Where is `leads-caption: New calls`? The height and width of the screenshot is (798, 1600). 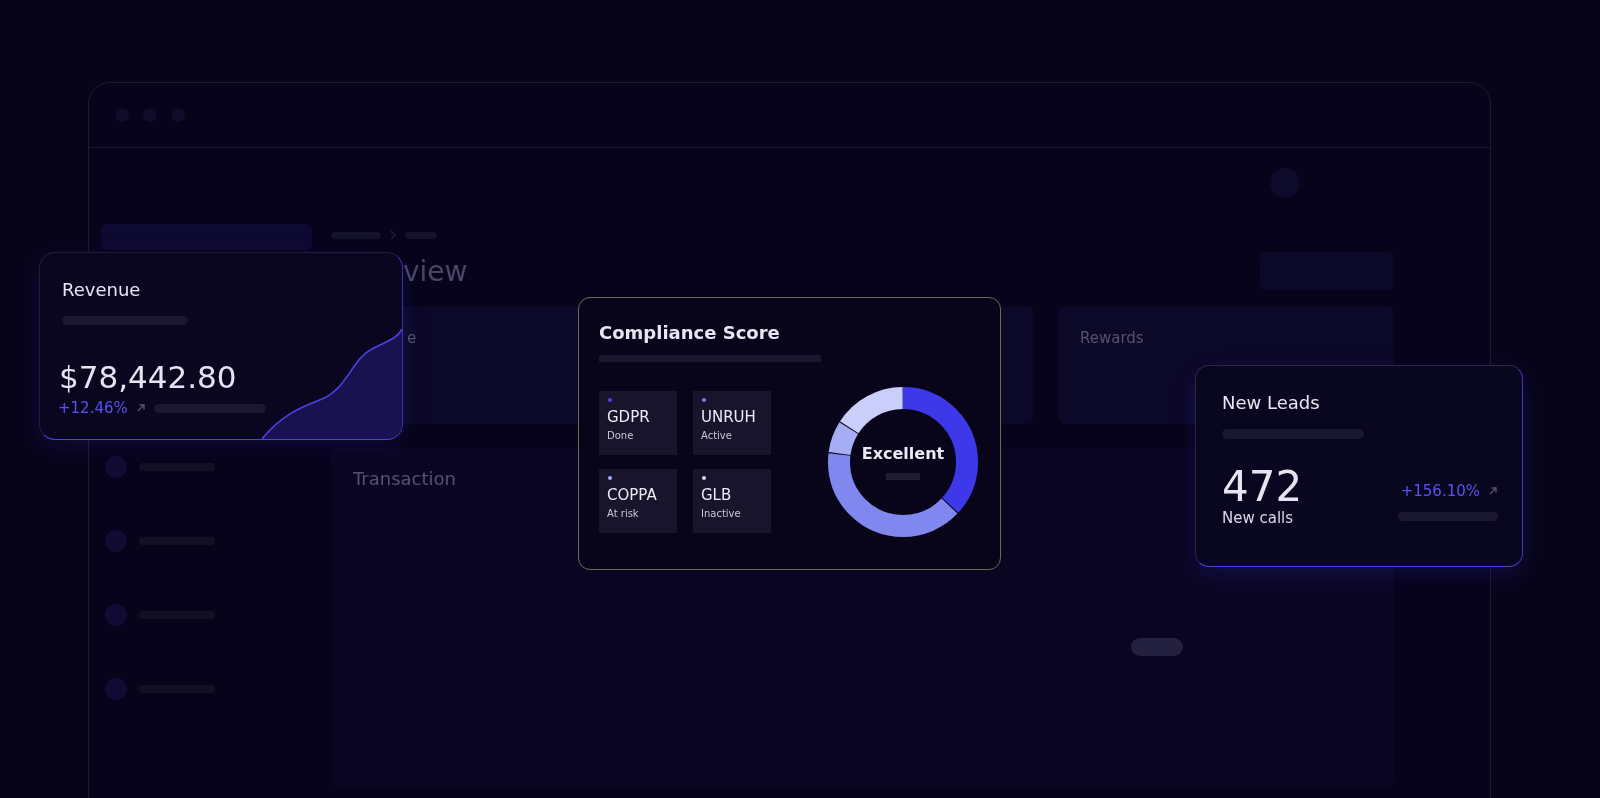 leads-caption: New calls is located at coordinates (1258, 518).